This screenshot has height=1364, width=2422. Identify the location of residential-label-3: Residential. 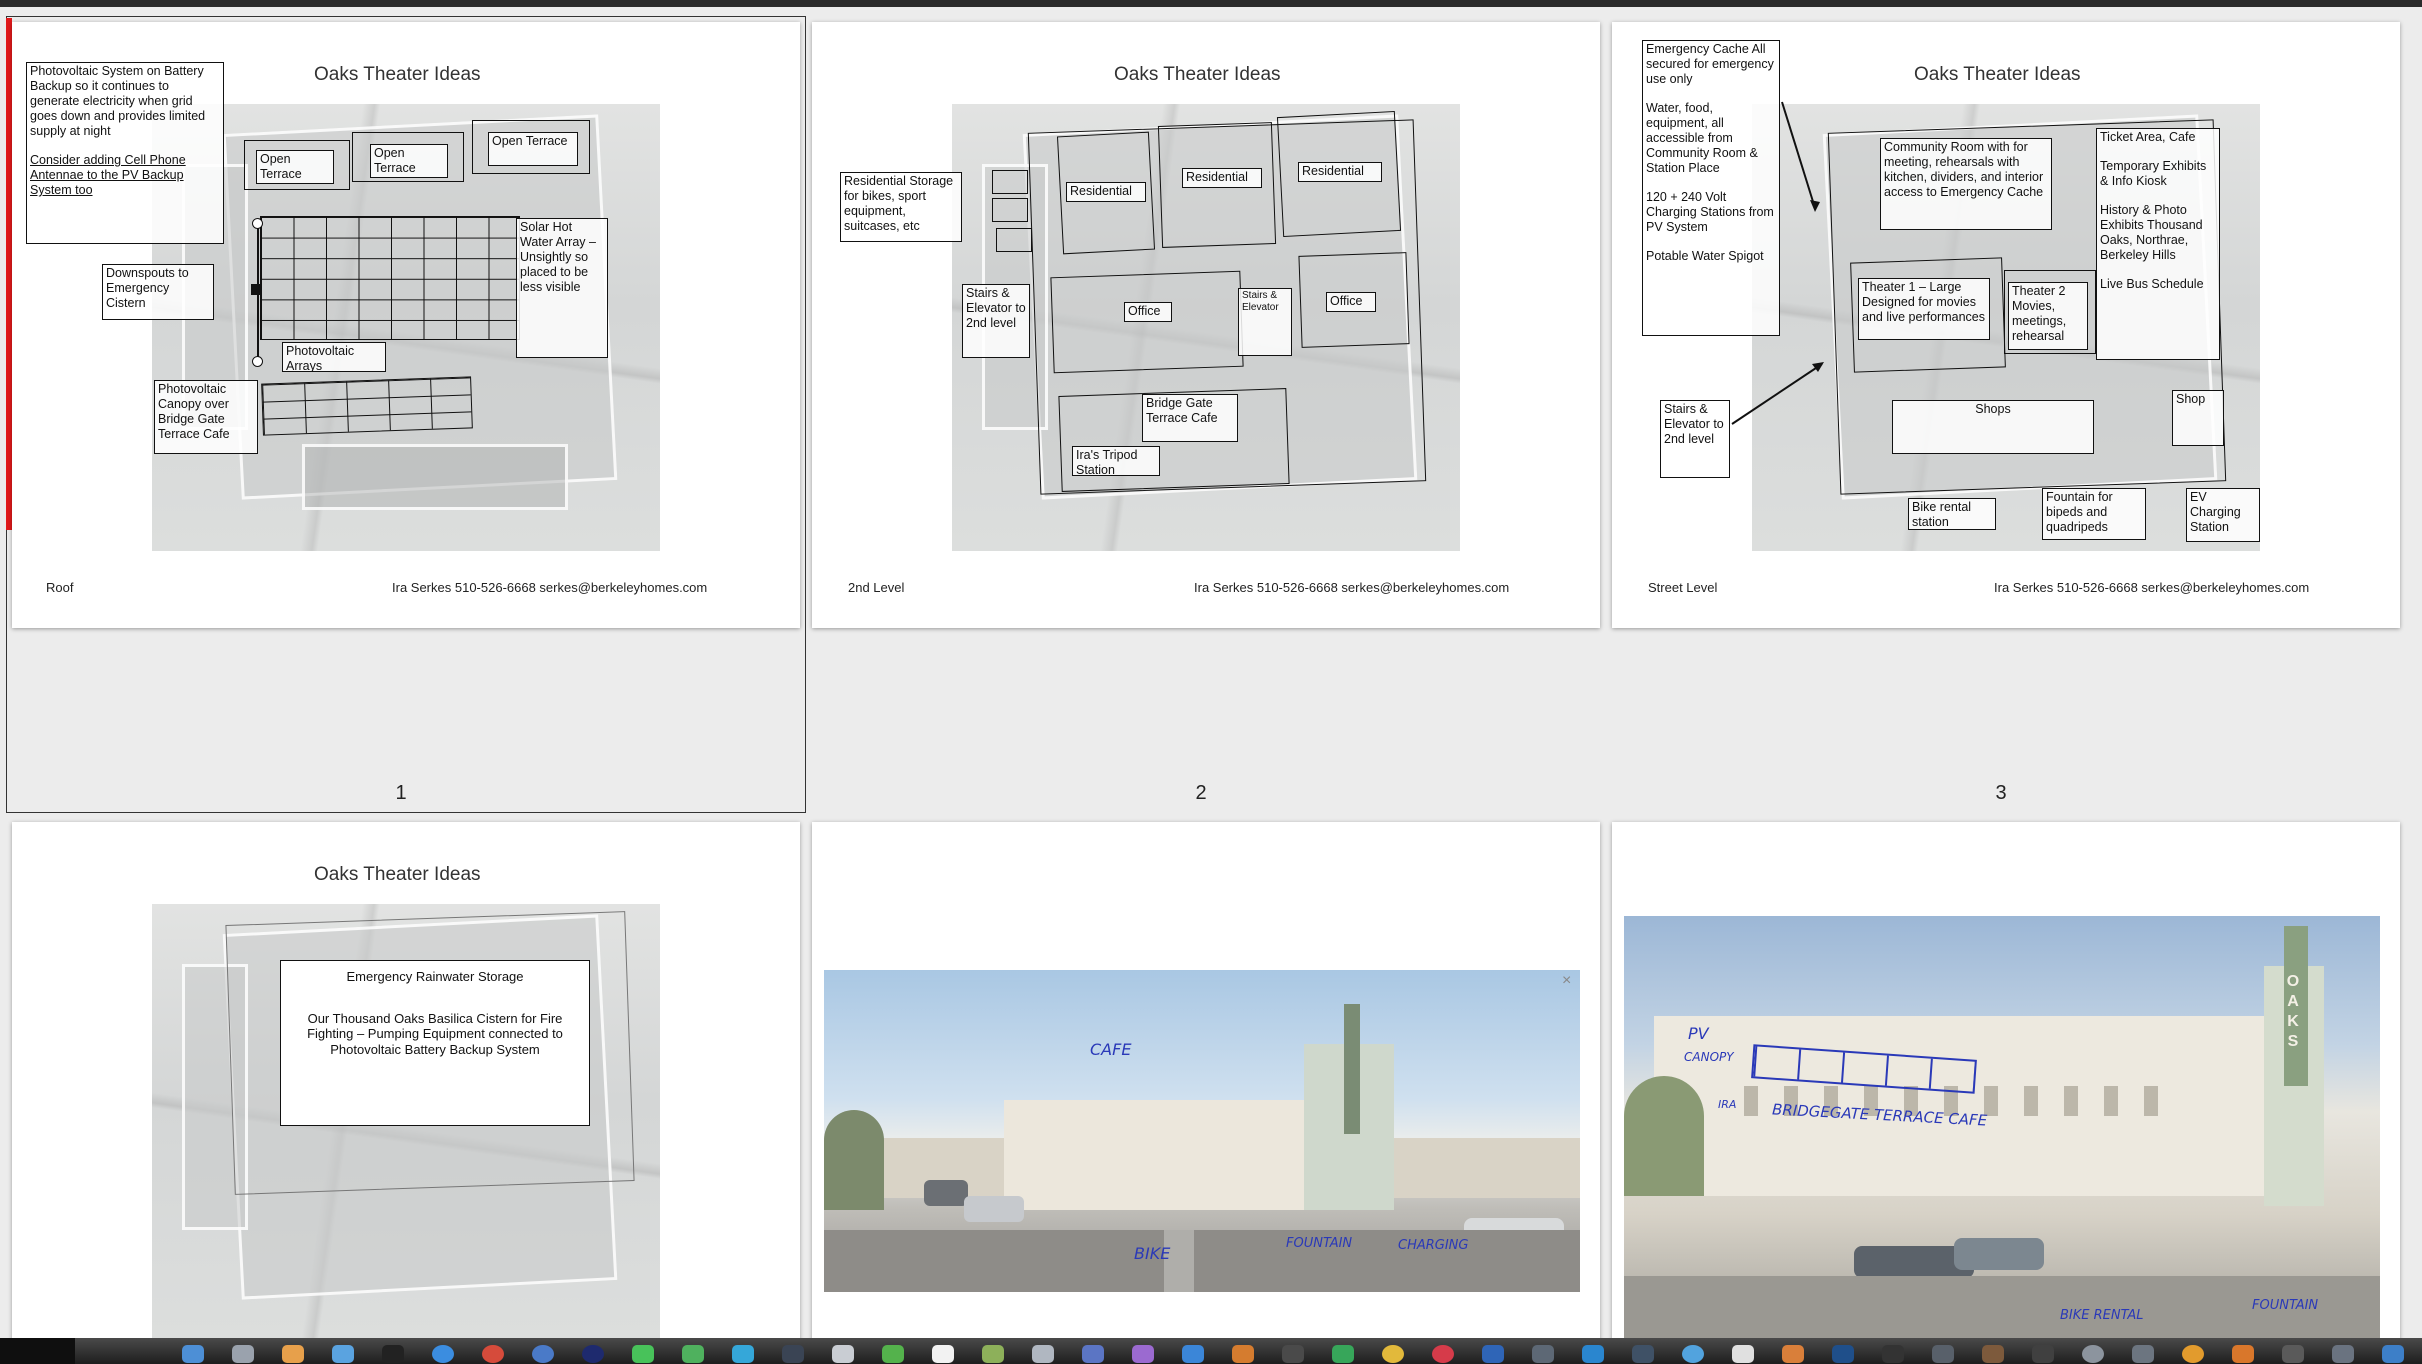
(1340, 172).